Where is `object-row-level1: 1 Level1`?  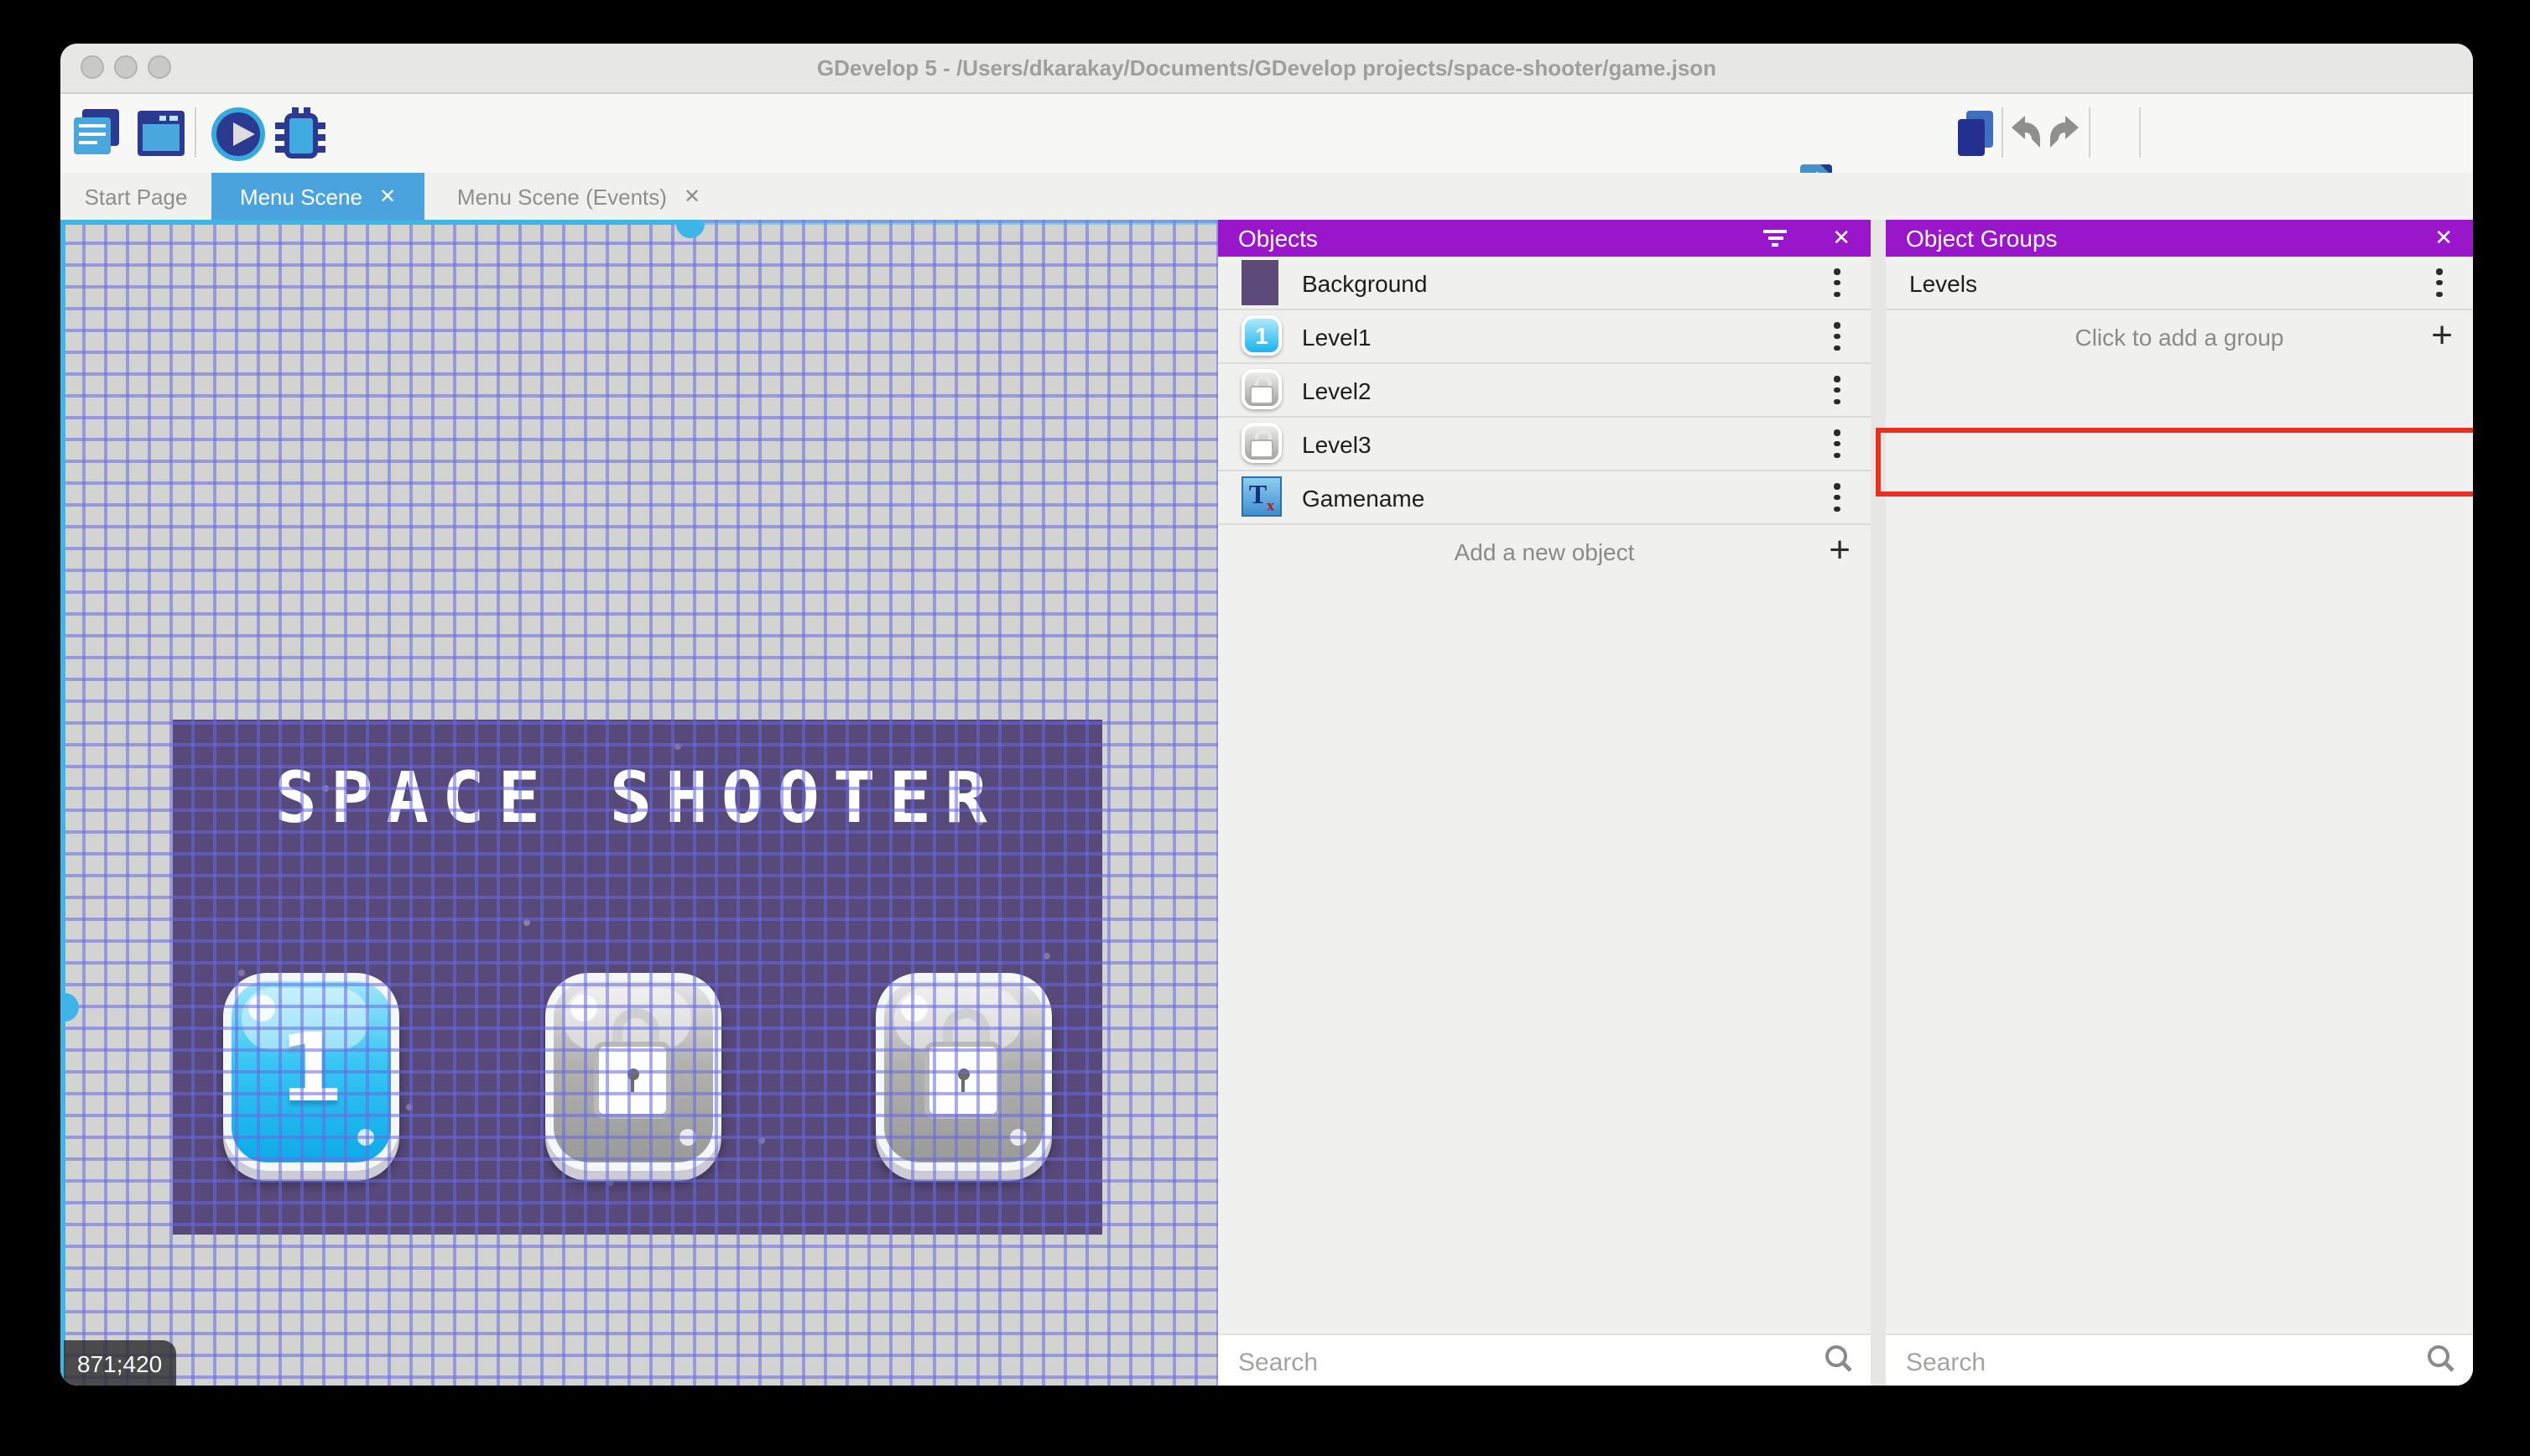
object-row-level1: 1 Level1 is located at coordinates (1544, 337).